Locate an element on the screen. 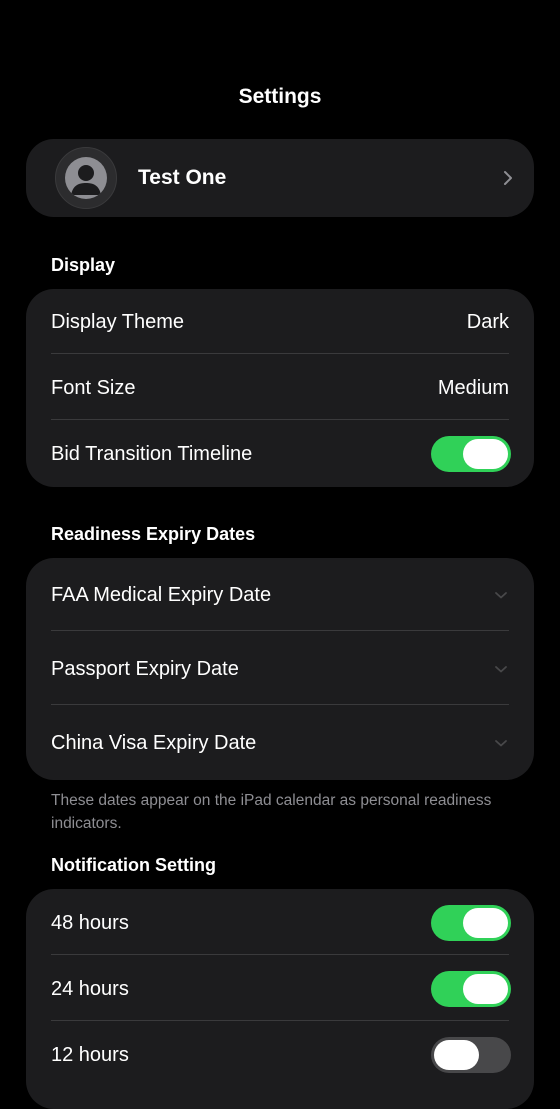 Image resolution: width=560 pixels, height=1109 pixels. bid-transition-label: Bid Transition Timeline is located at coordinates (152, 454).